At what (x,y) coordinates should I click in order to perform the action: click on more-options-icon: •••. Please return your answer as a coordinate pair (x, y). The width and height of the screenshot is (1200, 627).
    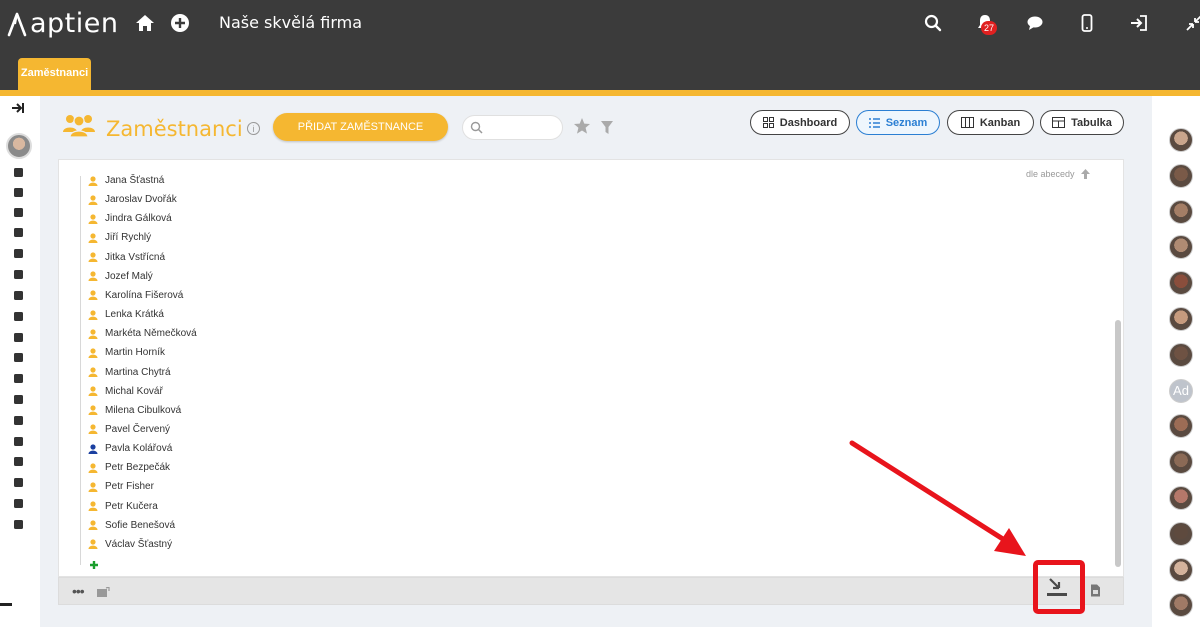
    Looking at the image, I should click on (78, 591).